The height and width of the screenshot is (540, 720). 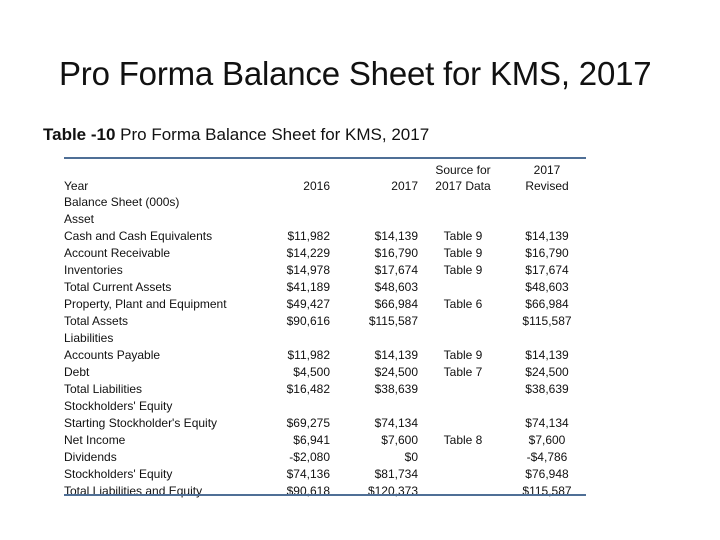 I want to click on value-2016: $69,275, so click(x=308, y=423).